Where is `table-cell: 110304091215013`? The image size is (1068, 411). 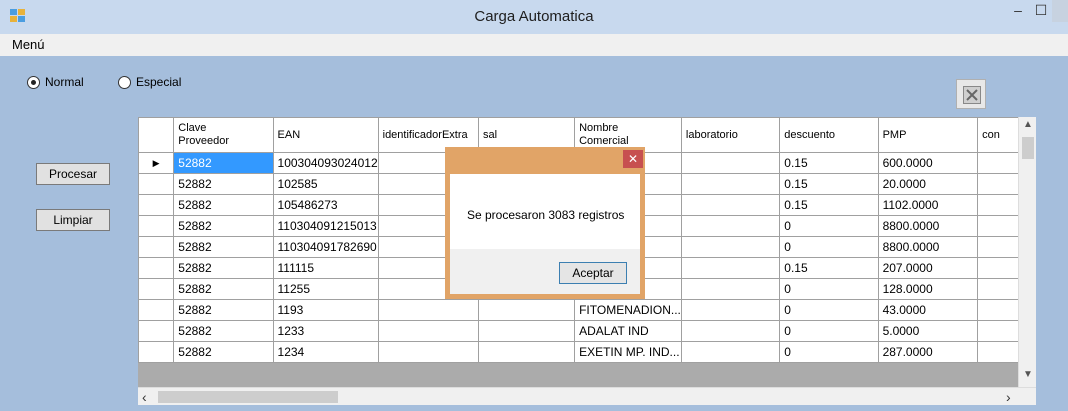
table-cell: 110304091215013 is located at coordinates (325, 226).